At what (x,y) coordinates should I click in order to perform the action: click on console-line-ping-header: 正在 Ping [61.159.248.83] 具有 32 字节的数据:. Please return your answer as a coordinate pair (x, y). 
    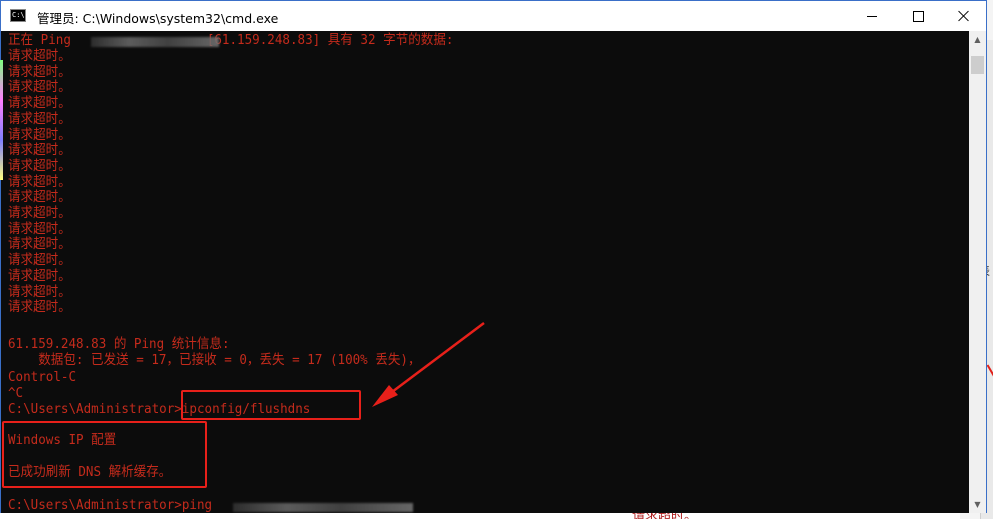
    Looking at the image, I should click on (230, 40).